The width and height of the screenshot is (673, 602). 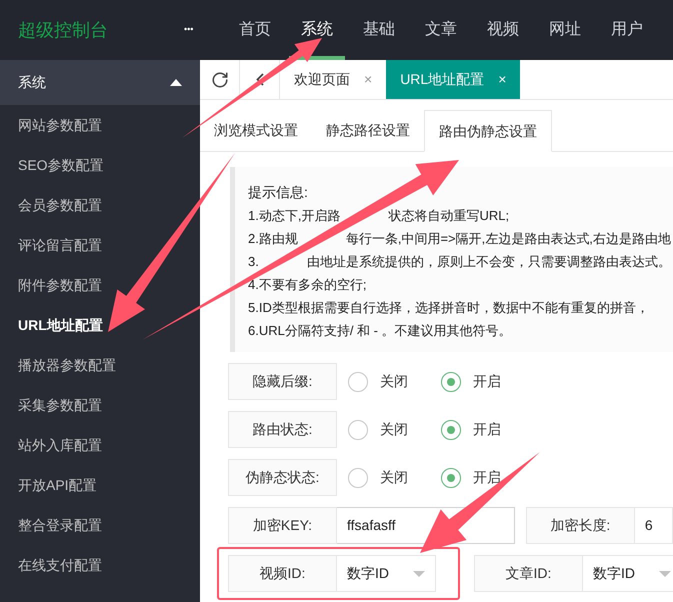 I want to click on field-label: 加密长度:, so click(x=580, y=525).